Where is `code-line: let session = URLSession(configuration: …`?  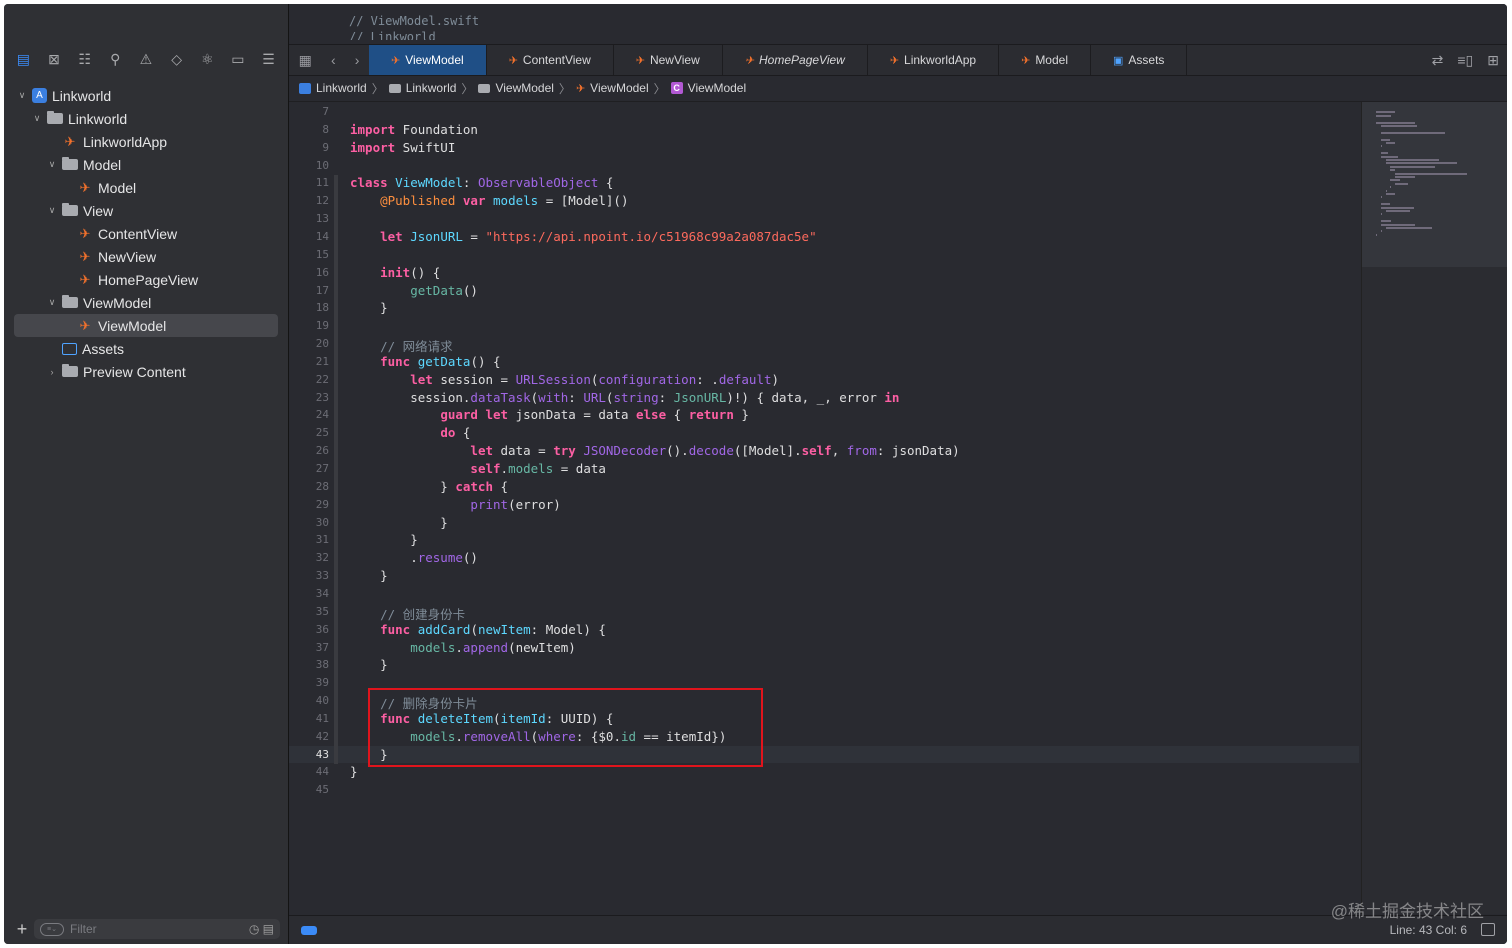
code-line: let session = URLSession(configuration: … is located at coordinates (564, 379).